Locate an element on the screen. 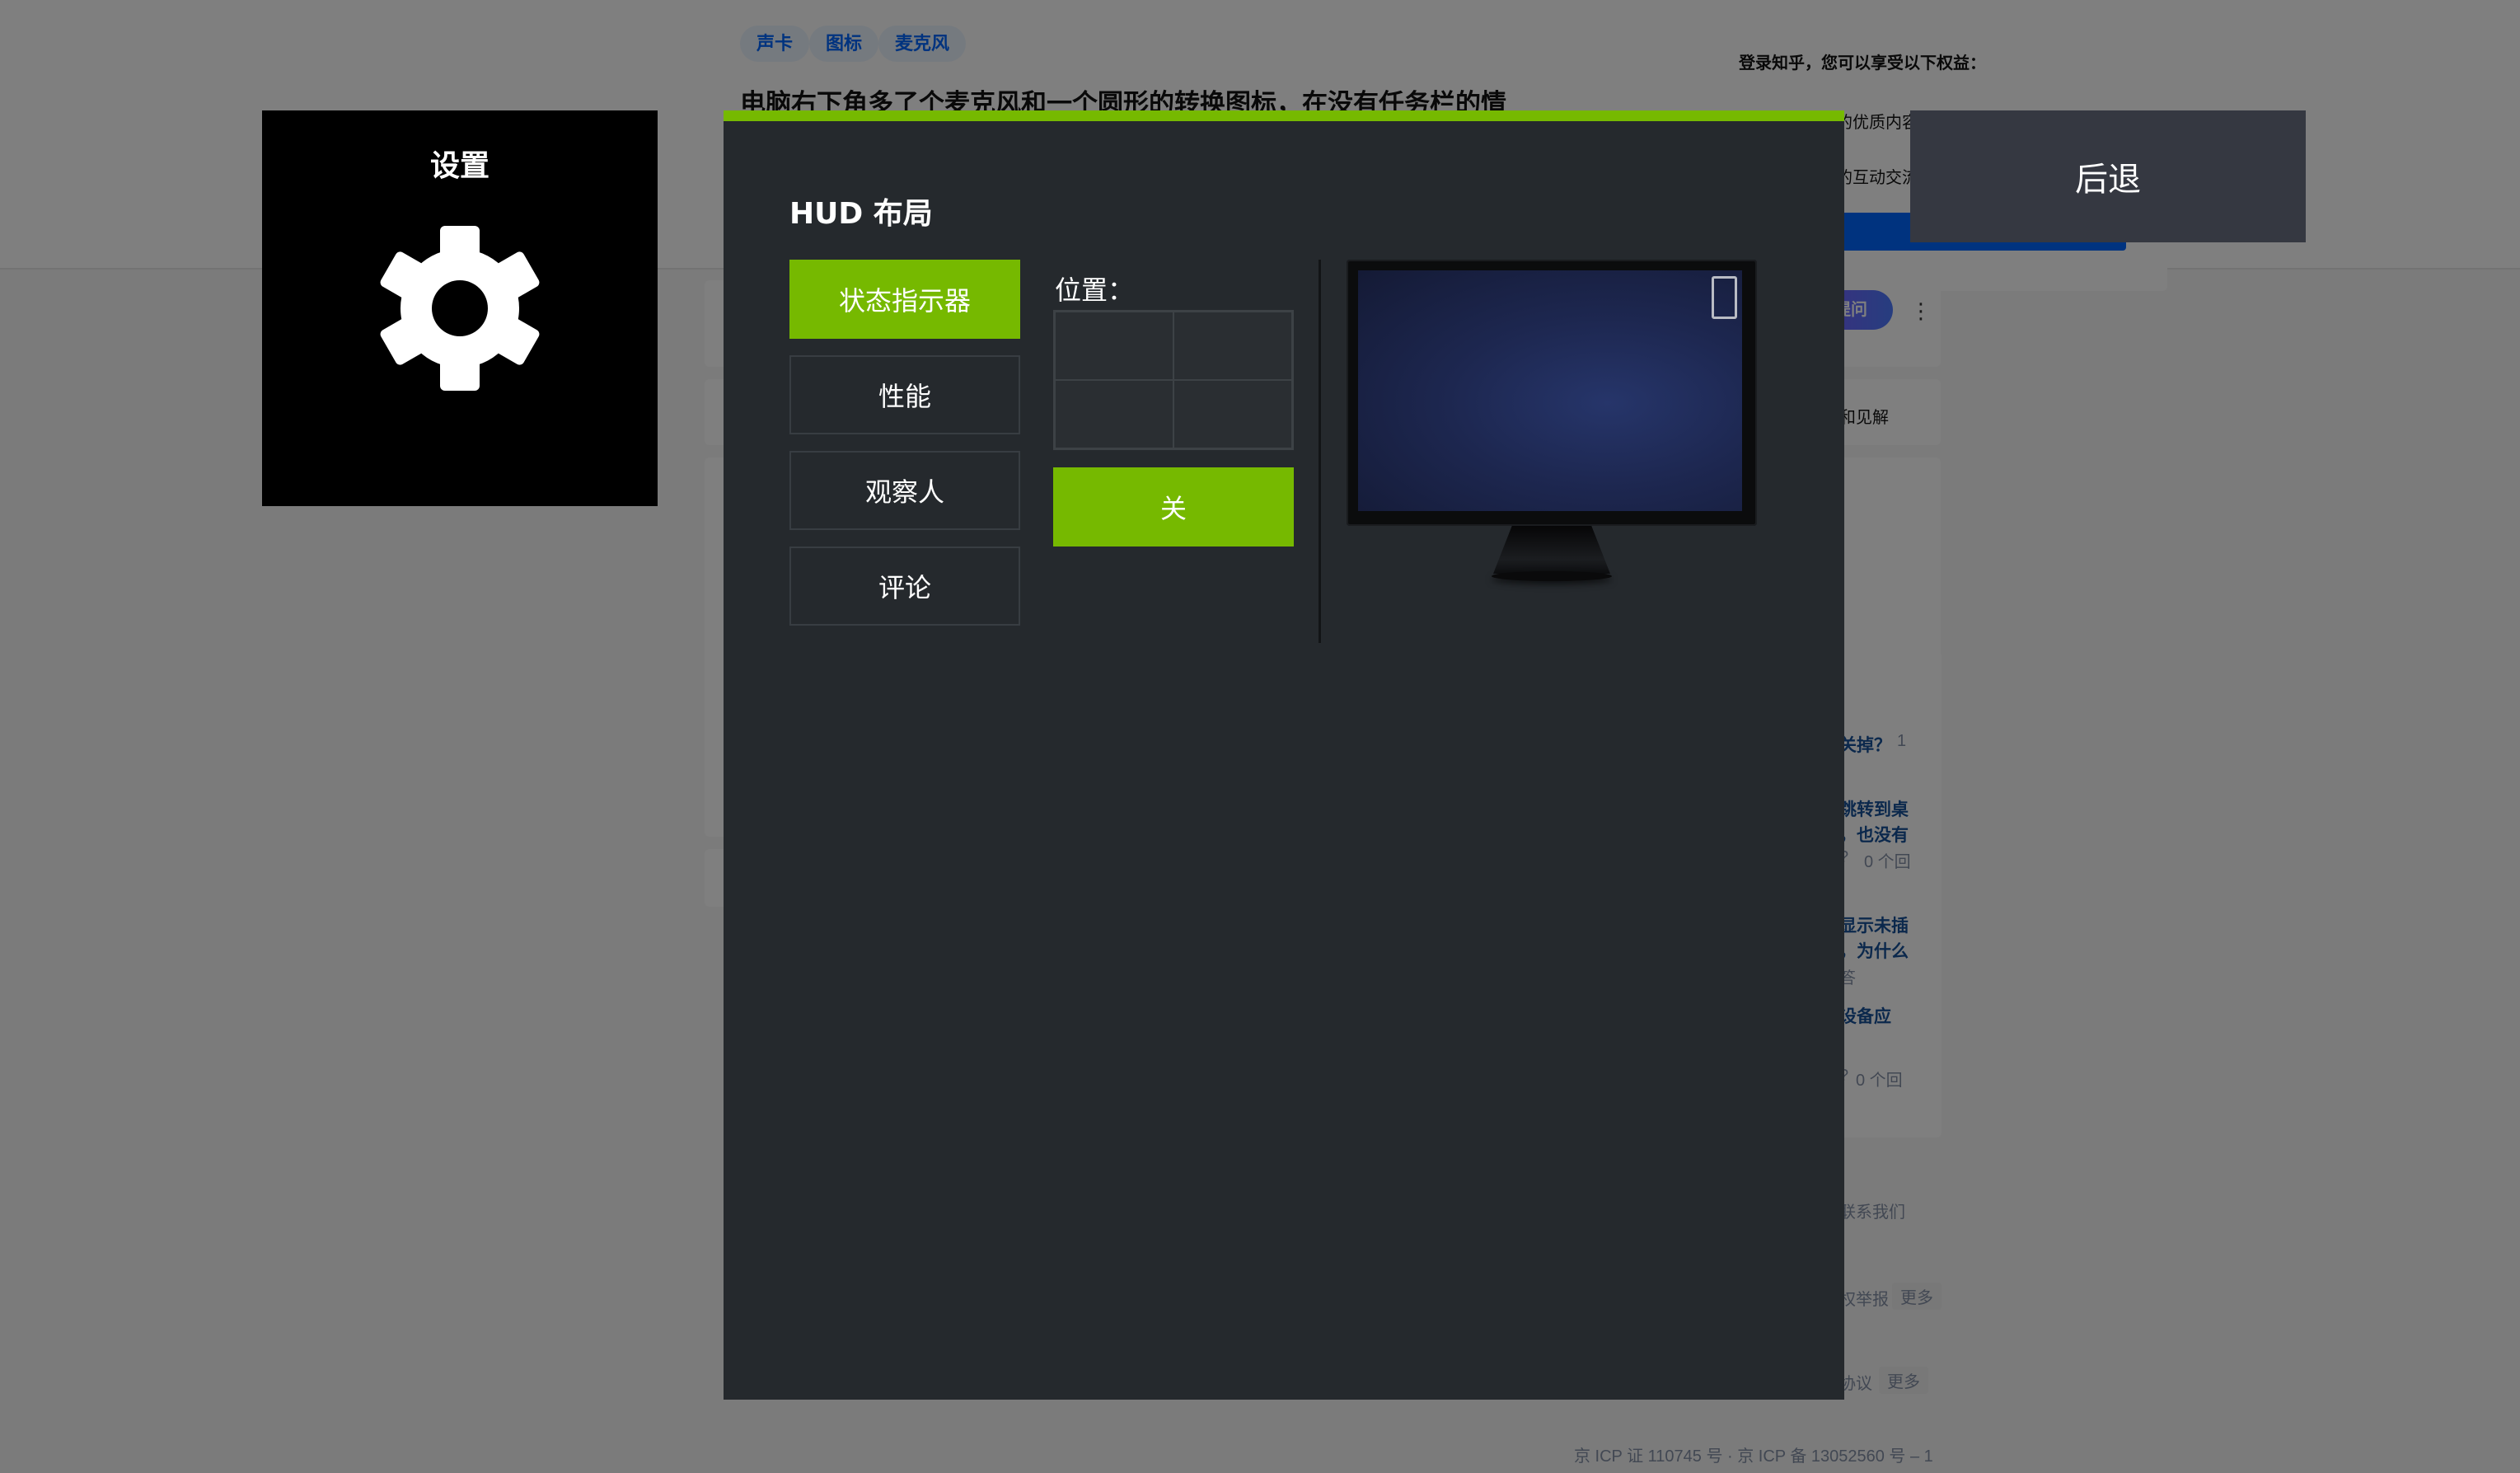 Image resolution: width=2520 pixels, height=1473 pixels. panel-title: HUD 布局 is located at coordinates (861, 214).